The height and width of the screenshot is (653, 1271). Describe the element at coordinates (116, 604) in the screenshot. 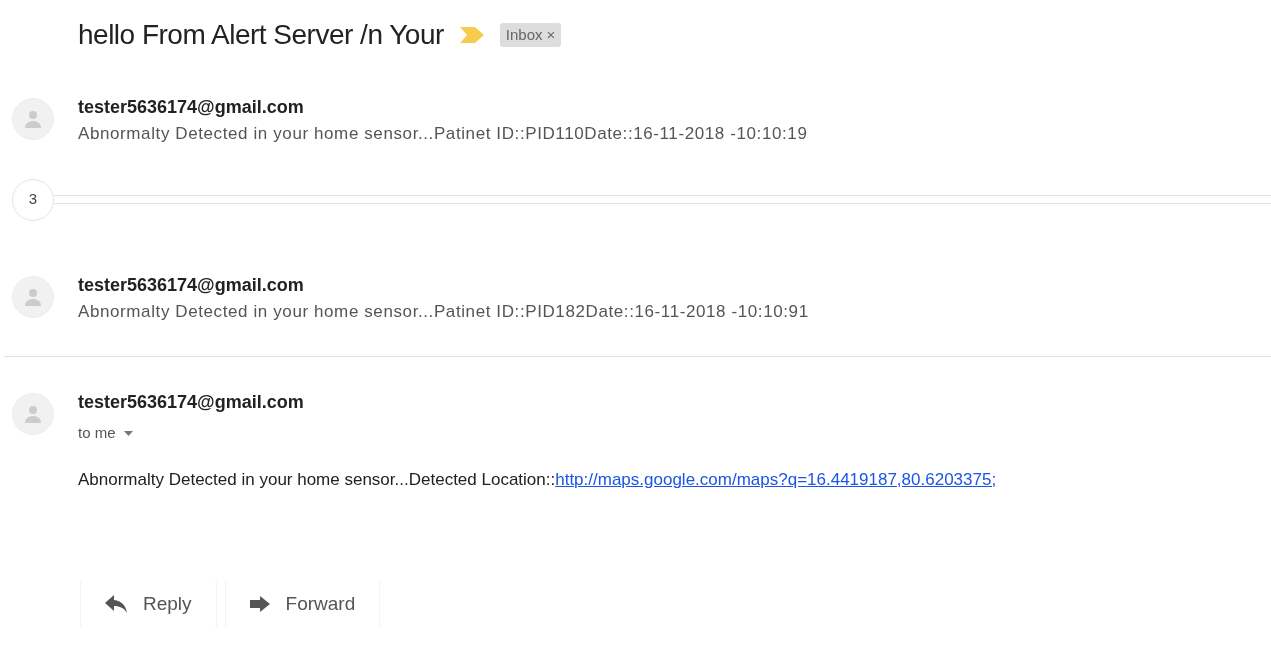

I see `reply-icon` at that location.